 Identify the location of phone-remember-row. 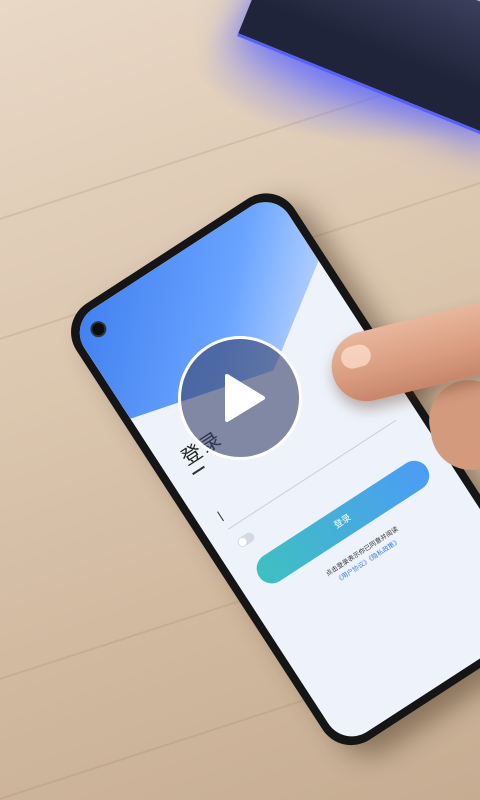
(246, 539).